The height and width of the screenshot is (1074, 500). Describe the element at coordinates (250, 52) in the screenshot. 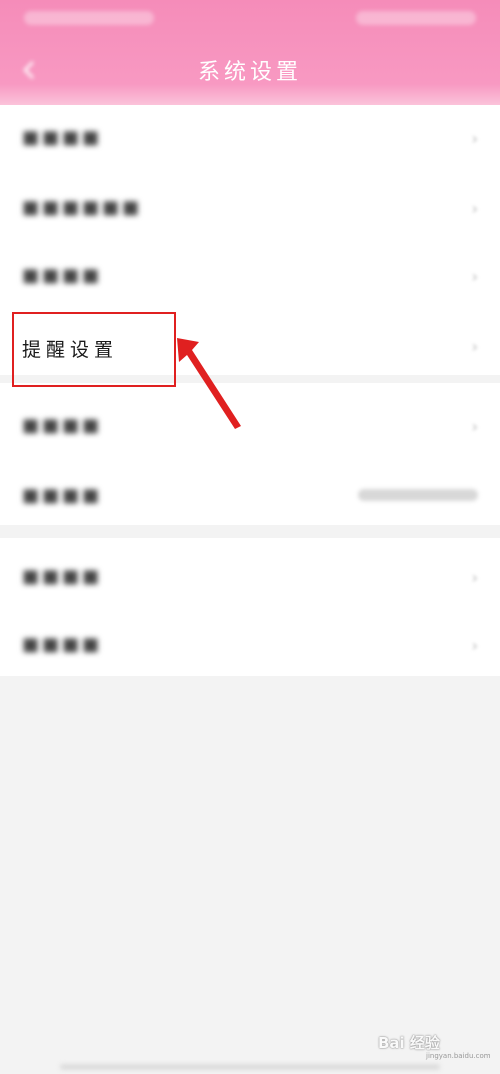

I see `app-header: 系统设置` at that location.